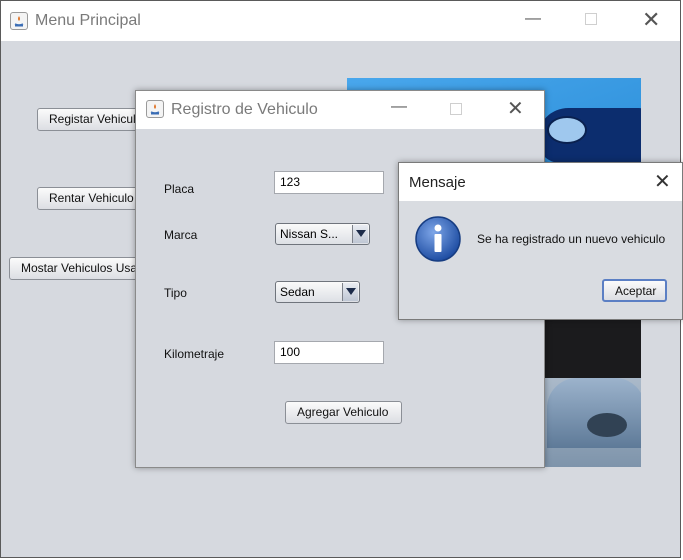 This screenshot has height=560, width=683. What do you see at coordinates (634, 290) in the screenshot?
I see `accept-button: Aceptar` at bounding box center [634, 290].